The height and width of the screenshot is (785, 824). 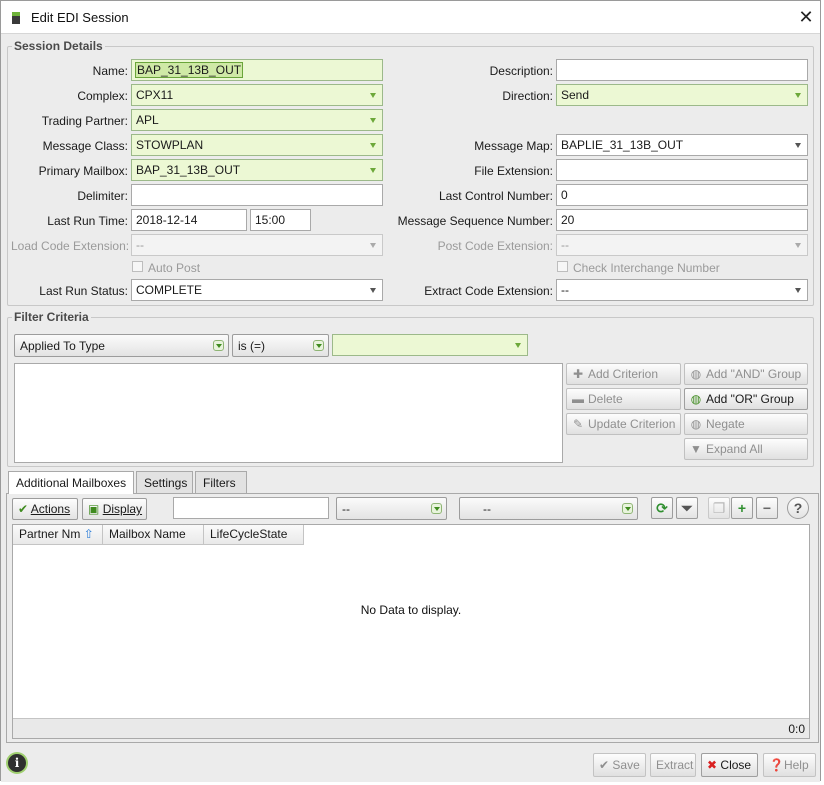 What do you see at coordinates (140, 245) in the screenshot?
I see `load-code-extension-value: --` at bounding box center [140, 245].